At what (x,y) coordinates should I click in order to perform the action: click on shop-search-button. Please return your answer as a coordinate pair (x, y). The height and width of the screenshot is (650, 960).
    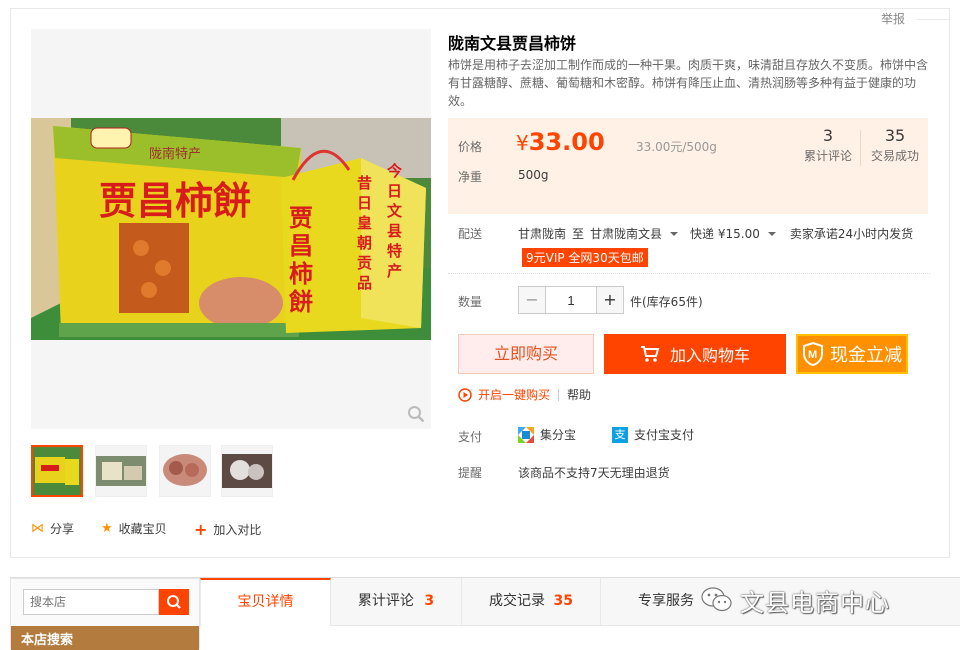
    Looking at the image, I should click on (174, 602).